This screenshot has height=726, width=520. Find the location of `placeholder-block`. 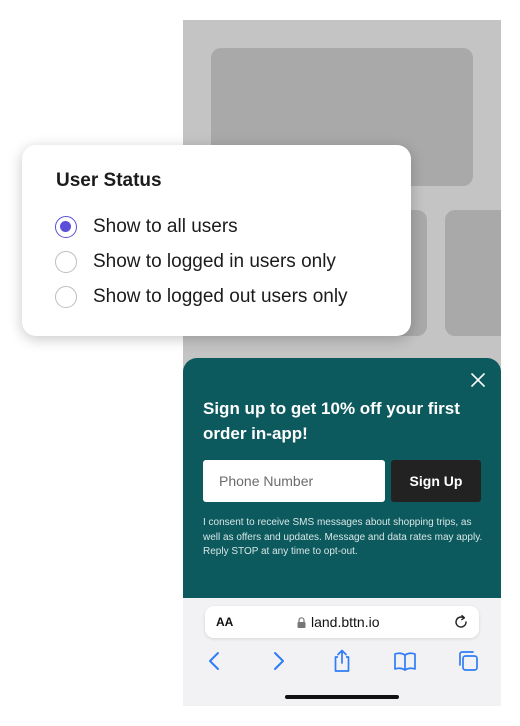

placeholder-block is located at coordinates (473, 273).